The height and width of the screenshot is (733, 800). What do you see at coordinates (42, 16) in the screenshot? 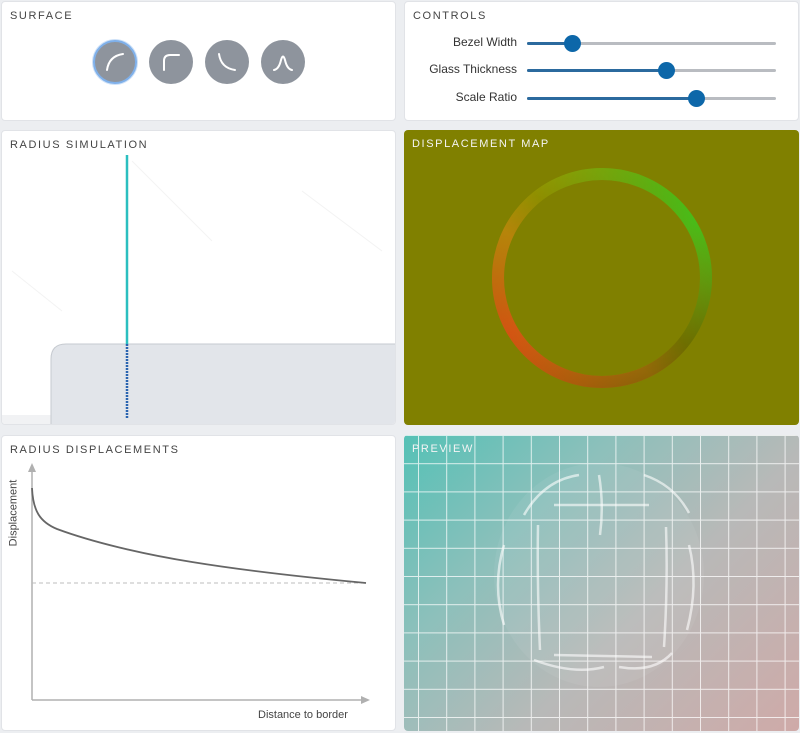
I see `surface-title: SURFACE` at bounding box center [42, 16].